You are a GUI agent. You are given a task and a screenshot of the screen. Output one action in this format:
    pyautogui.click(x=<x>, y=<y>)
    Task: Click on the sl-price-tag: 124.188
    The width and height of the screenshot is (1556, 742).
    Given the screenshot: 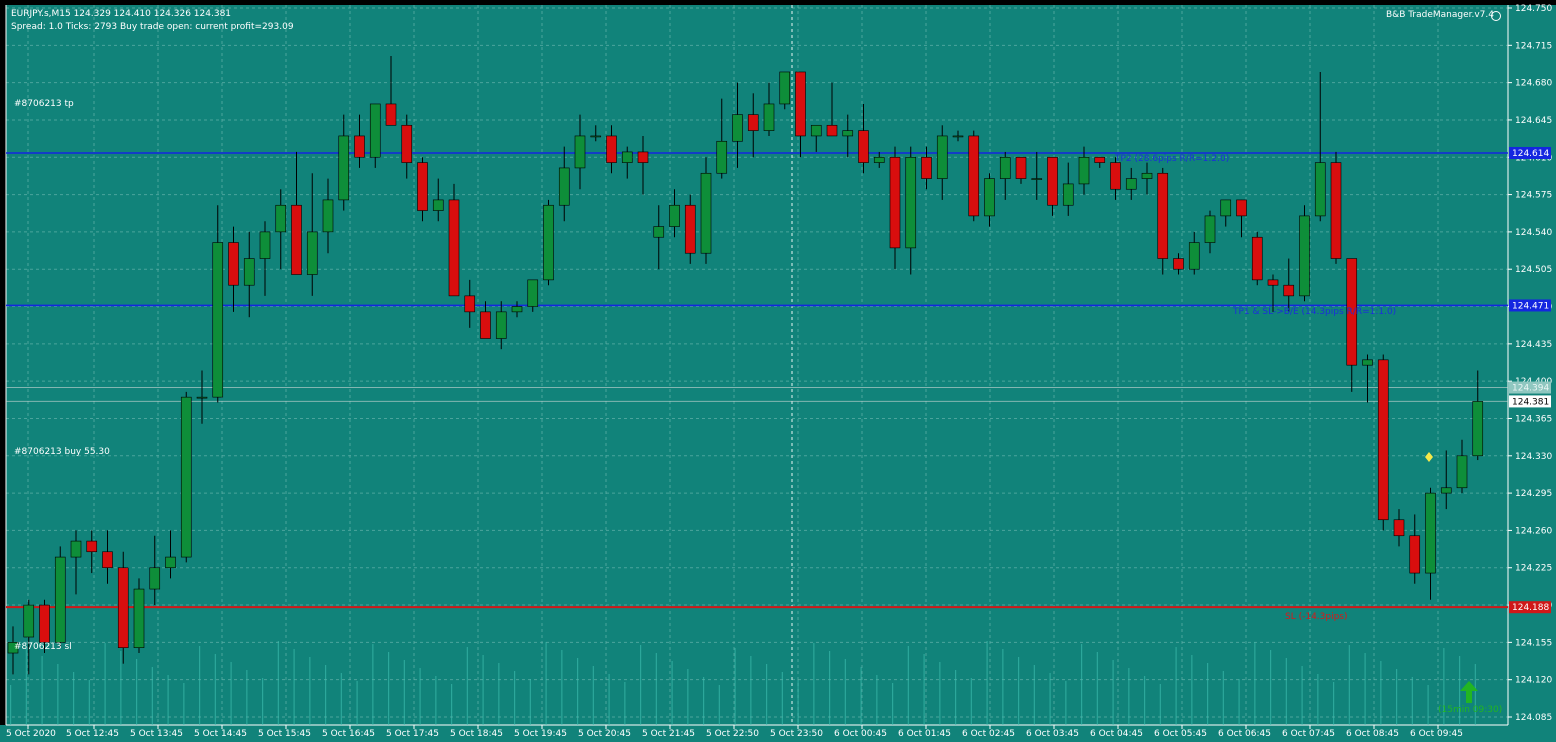 What is the action you would take?
    pyautogui.click(x=1530, y=608)
    